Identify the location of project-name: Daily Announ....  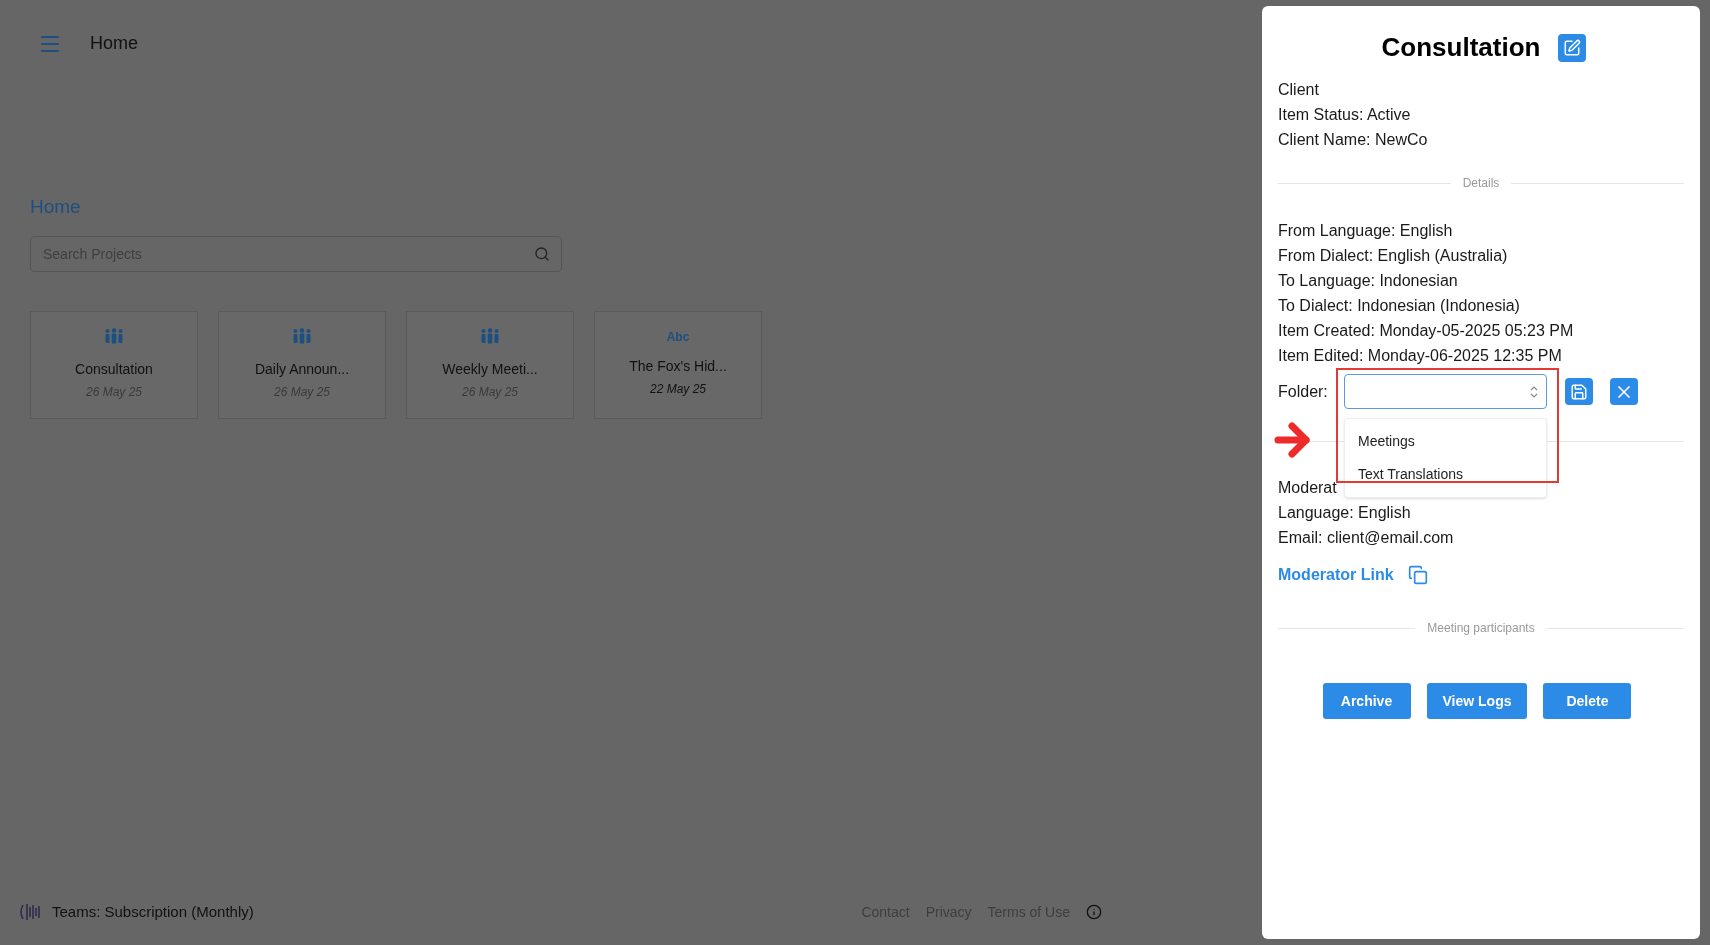
(302, 369).